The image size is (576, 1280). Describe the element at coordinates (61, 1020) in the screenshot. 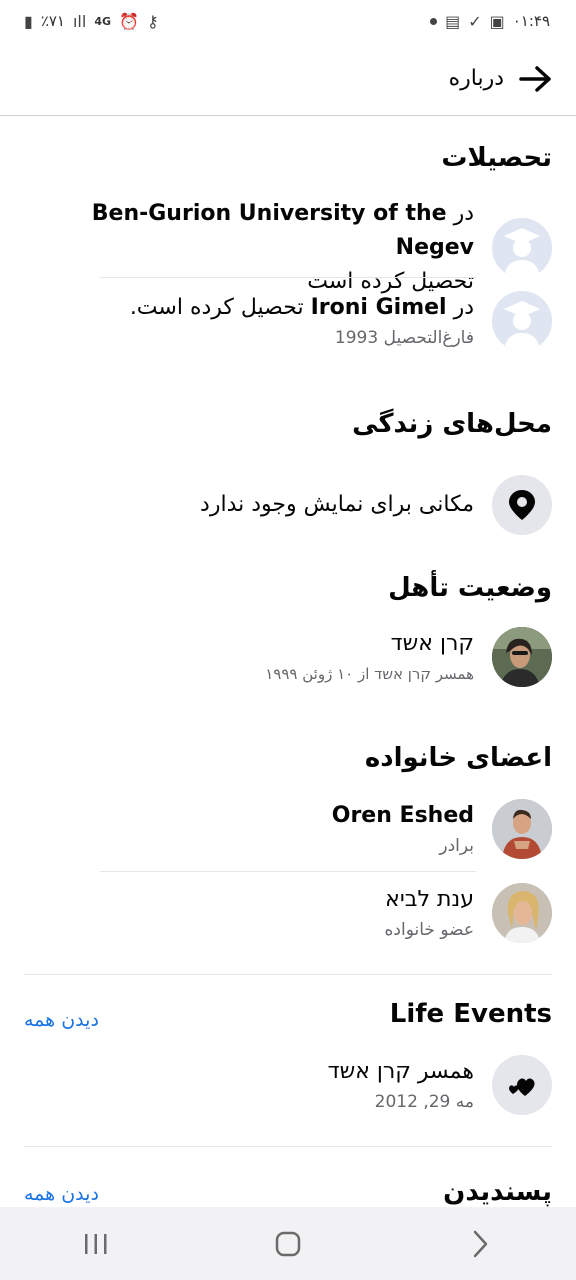

I see `life-events-see-all-link: دیدن همه` at that location.